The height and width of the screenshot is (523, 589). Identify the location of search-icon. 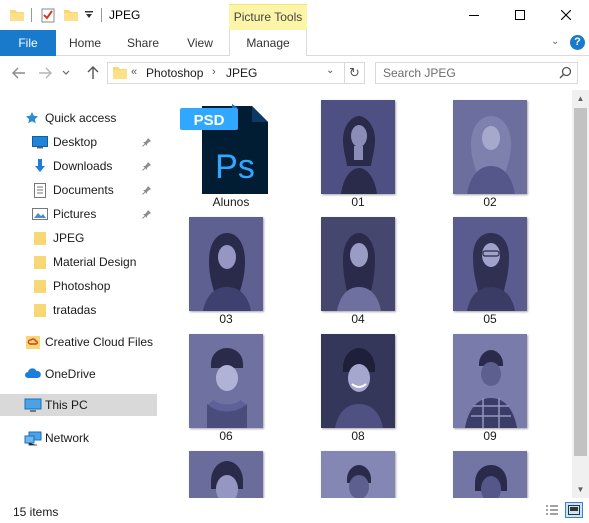
(565, 74).